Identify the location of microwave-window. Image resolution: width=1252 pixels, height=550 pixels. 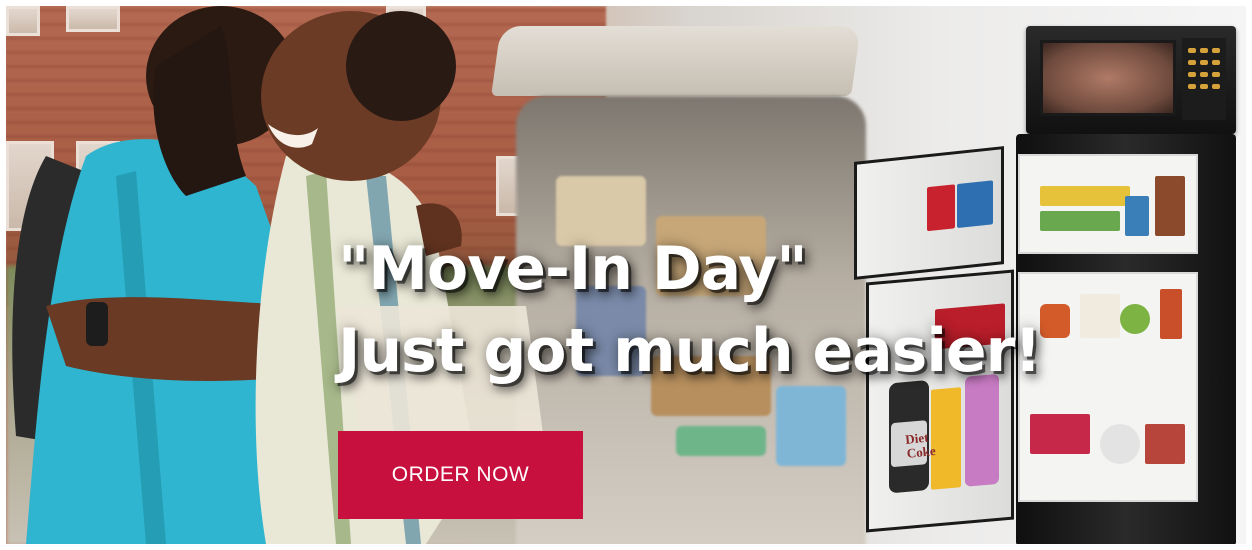
(1108, 78).